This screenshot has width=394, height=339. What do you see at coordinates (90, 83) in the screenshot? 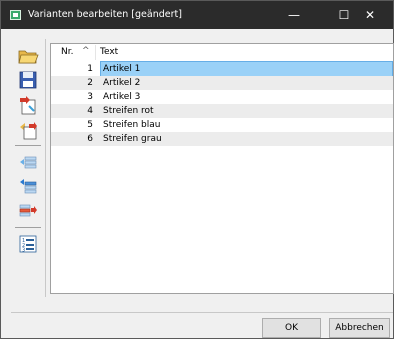
I see `row-number: 2` at bounding box center [90, 83].